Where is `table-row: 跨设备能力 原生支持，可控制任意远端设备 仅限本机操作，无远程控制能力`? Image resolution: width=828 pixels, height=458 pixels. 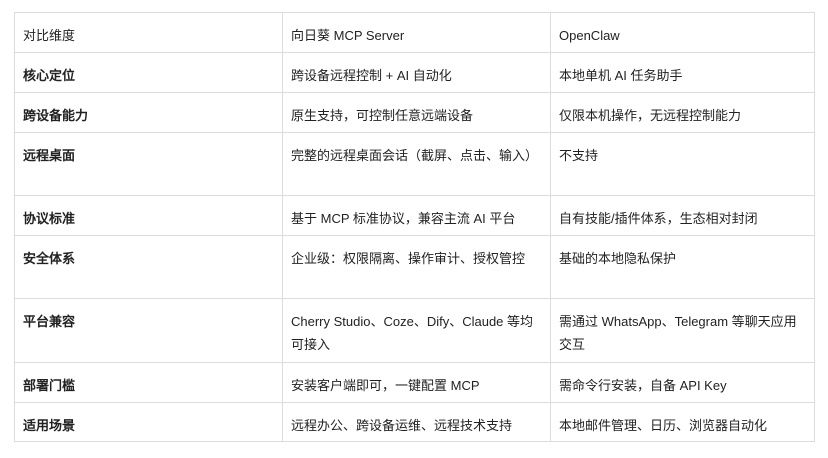 table-row: 跨设备能力 原生支持，可控制任意远端设备 仅限本机操作，无远程控制能力 is located at coordinates (414, 112).